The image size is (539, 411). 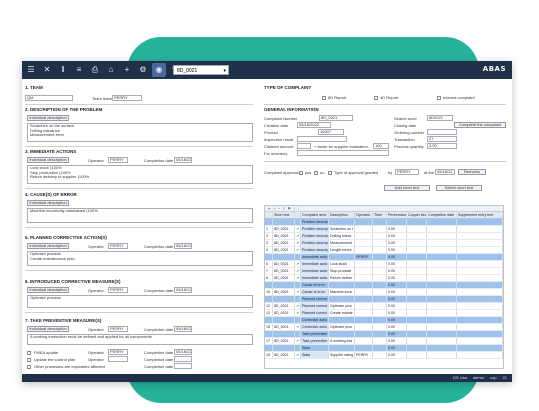 What do you see at coordinates (384, 334) in the screenshot?
I see `table-row: Take preventive 0.00` at bounding box center [384, 334].